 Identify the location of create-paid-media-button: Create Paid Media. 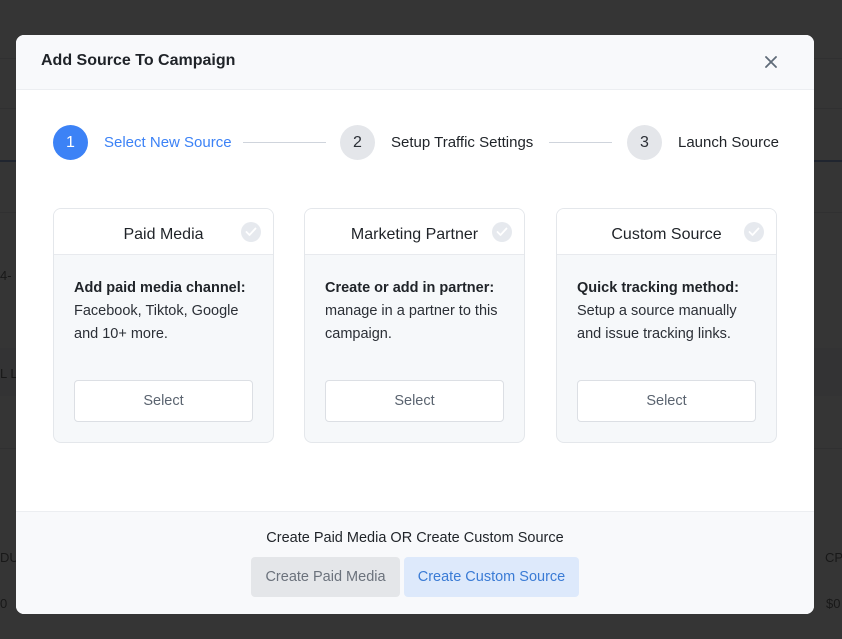
(325, 577).